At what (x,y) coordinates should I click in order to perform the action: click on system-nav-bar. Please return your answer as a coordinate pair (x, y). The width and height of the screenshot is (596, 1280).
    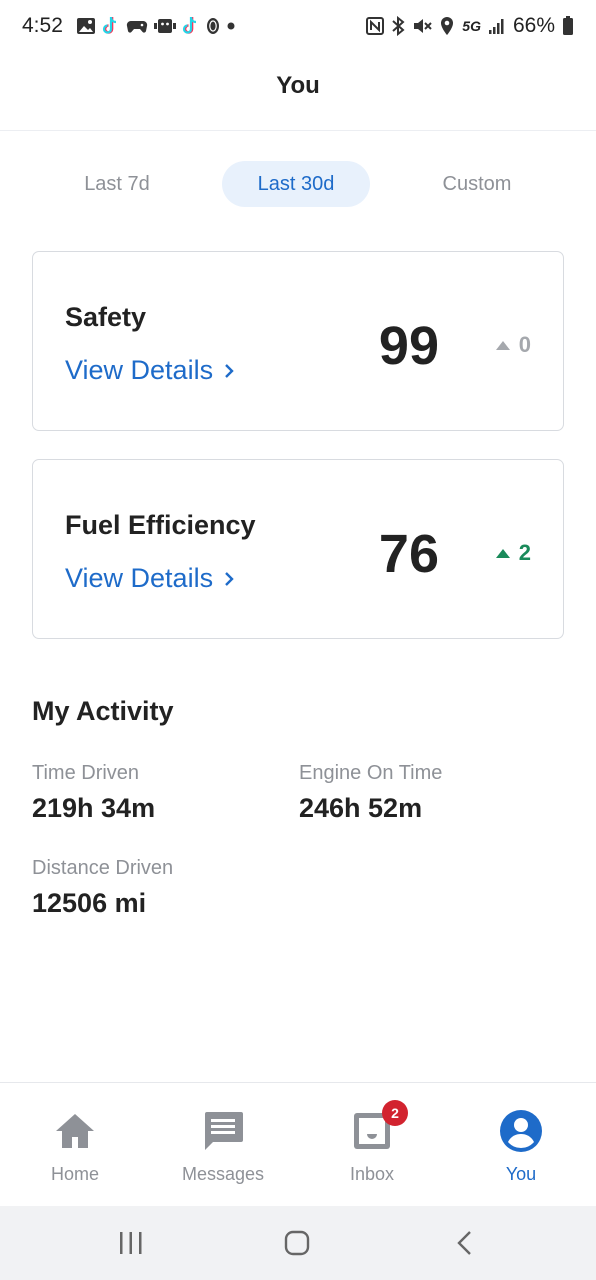
    Looking at the image, I should click on (298, 1243).